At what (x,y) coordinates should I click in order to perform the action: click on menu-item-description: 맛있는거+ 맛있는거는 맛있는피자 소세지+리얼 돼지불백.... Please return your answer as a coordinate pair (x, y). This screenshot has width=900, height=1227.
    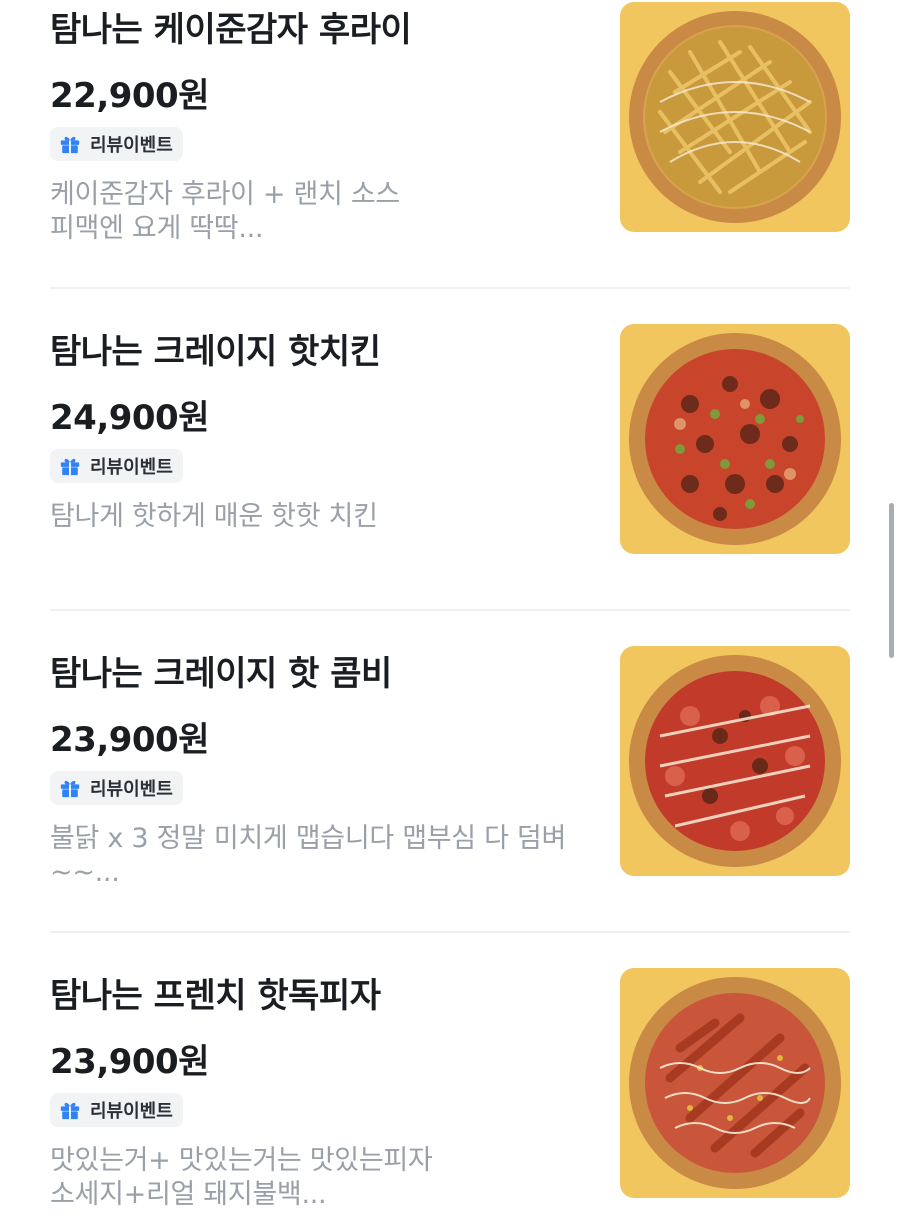
    Looking at the image, I should click on (241, 1177).